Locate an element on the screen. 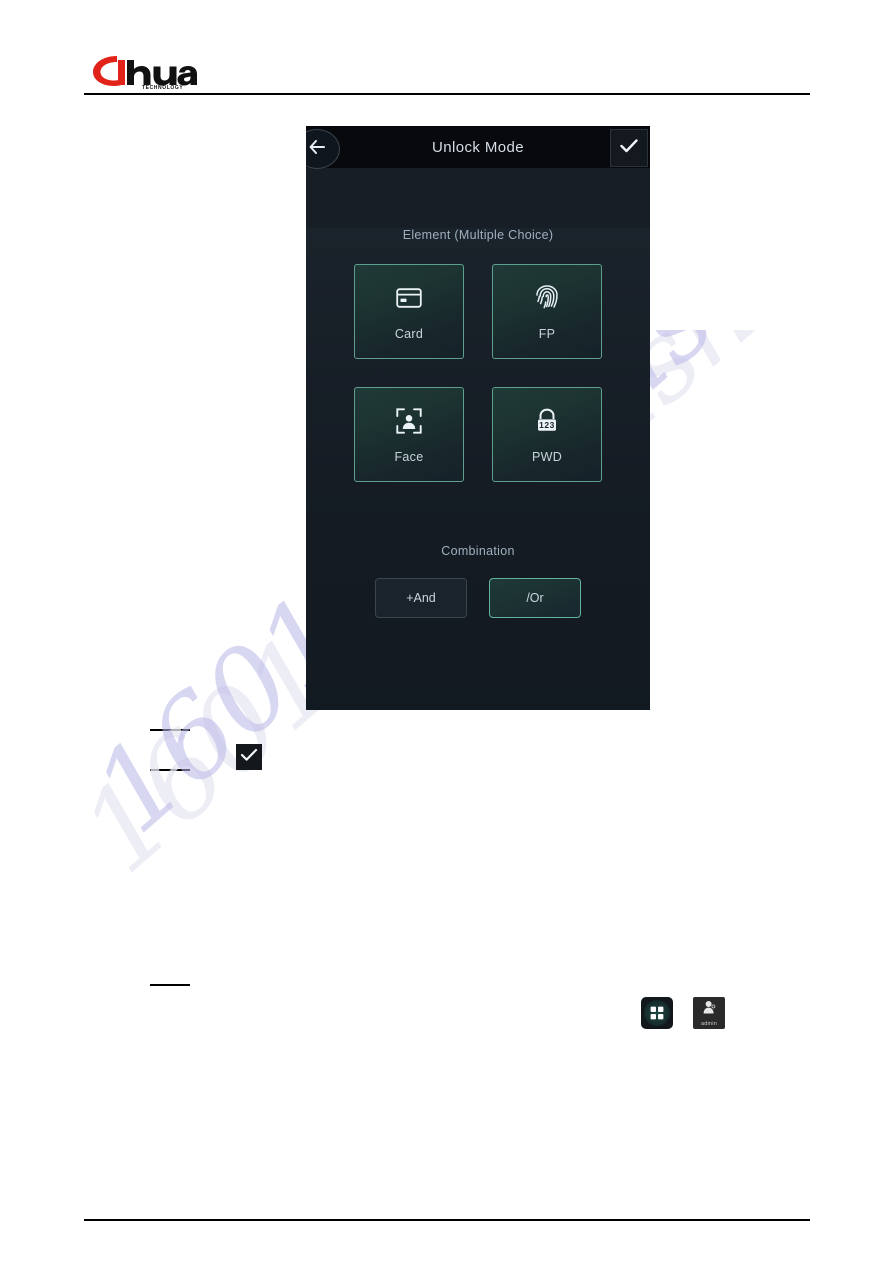 This screenshot has height=1263, width=893. tile-face: Face is located at coordinates (409, 434).